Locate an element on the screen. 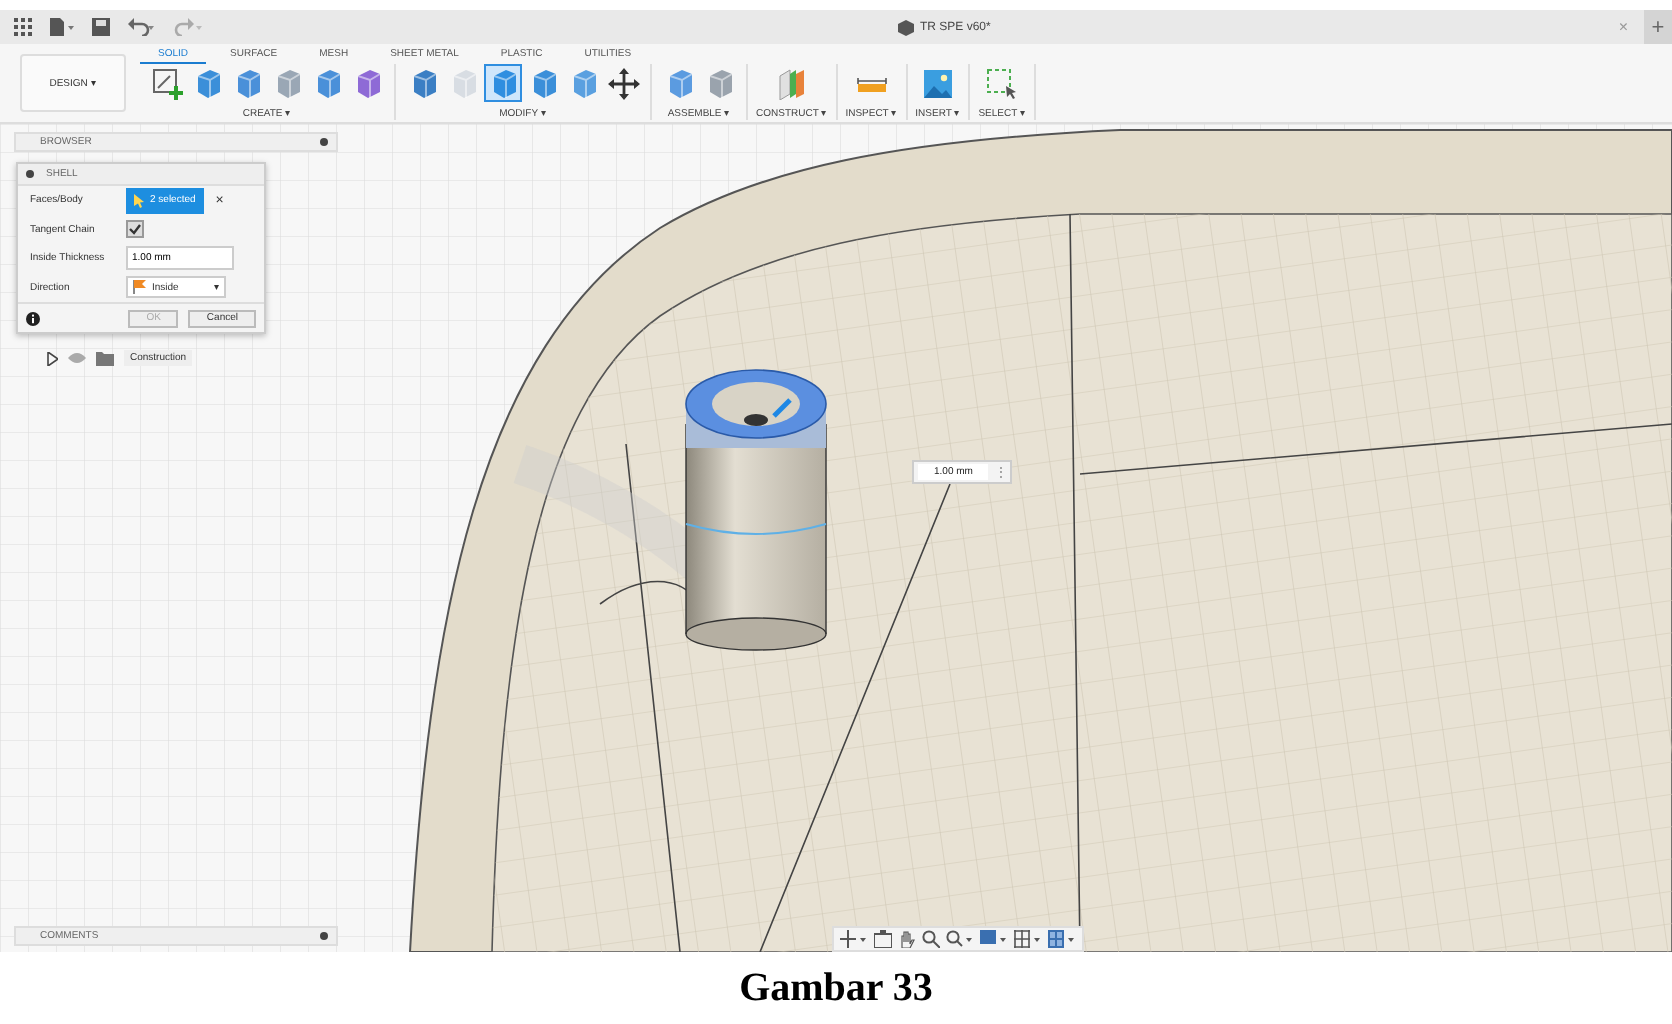 The width and height of the screenshot is (1672, 1024). flag-icon is located at coordinates (140, 287).